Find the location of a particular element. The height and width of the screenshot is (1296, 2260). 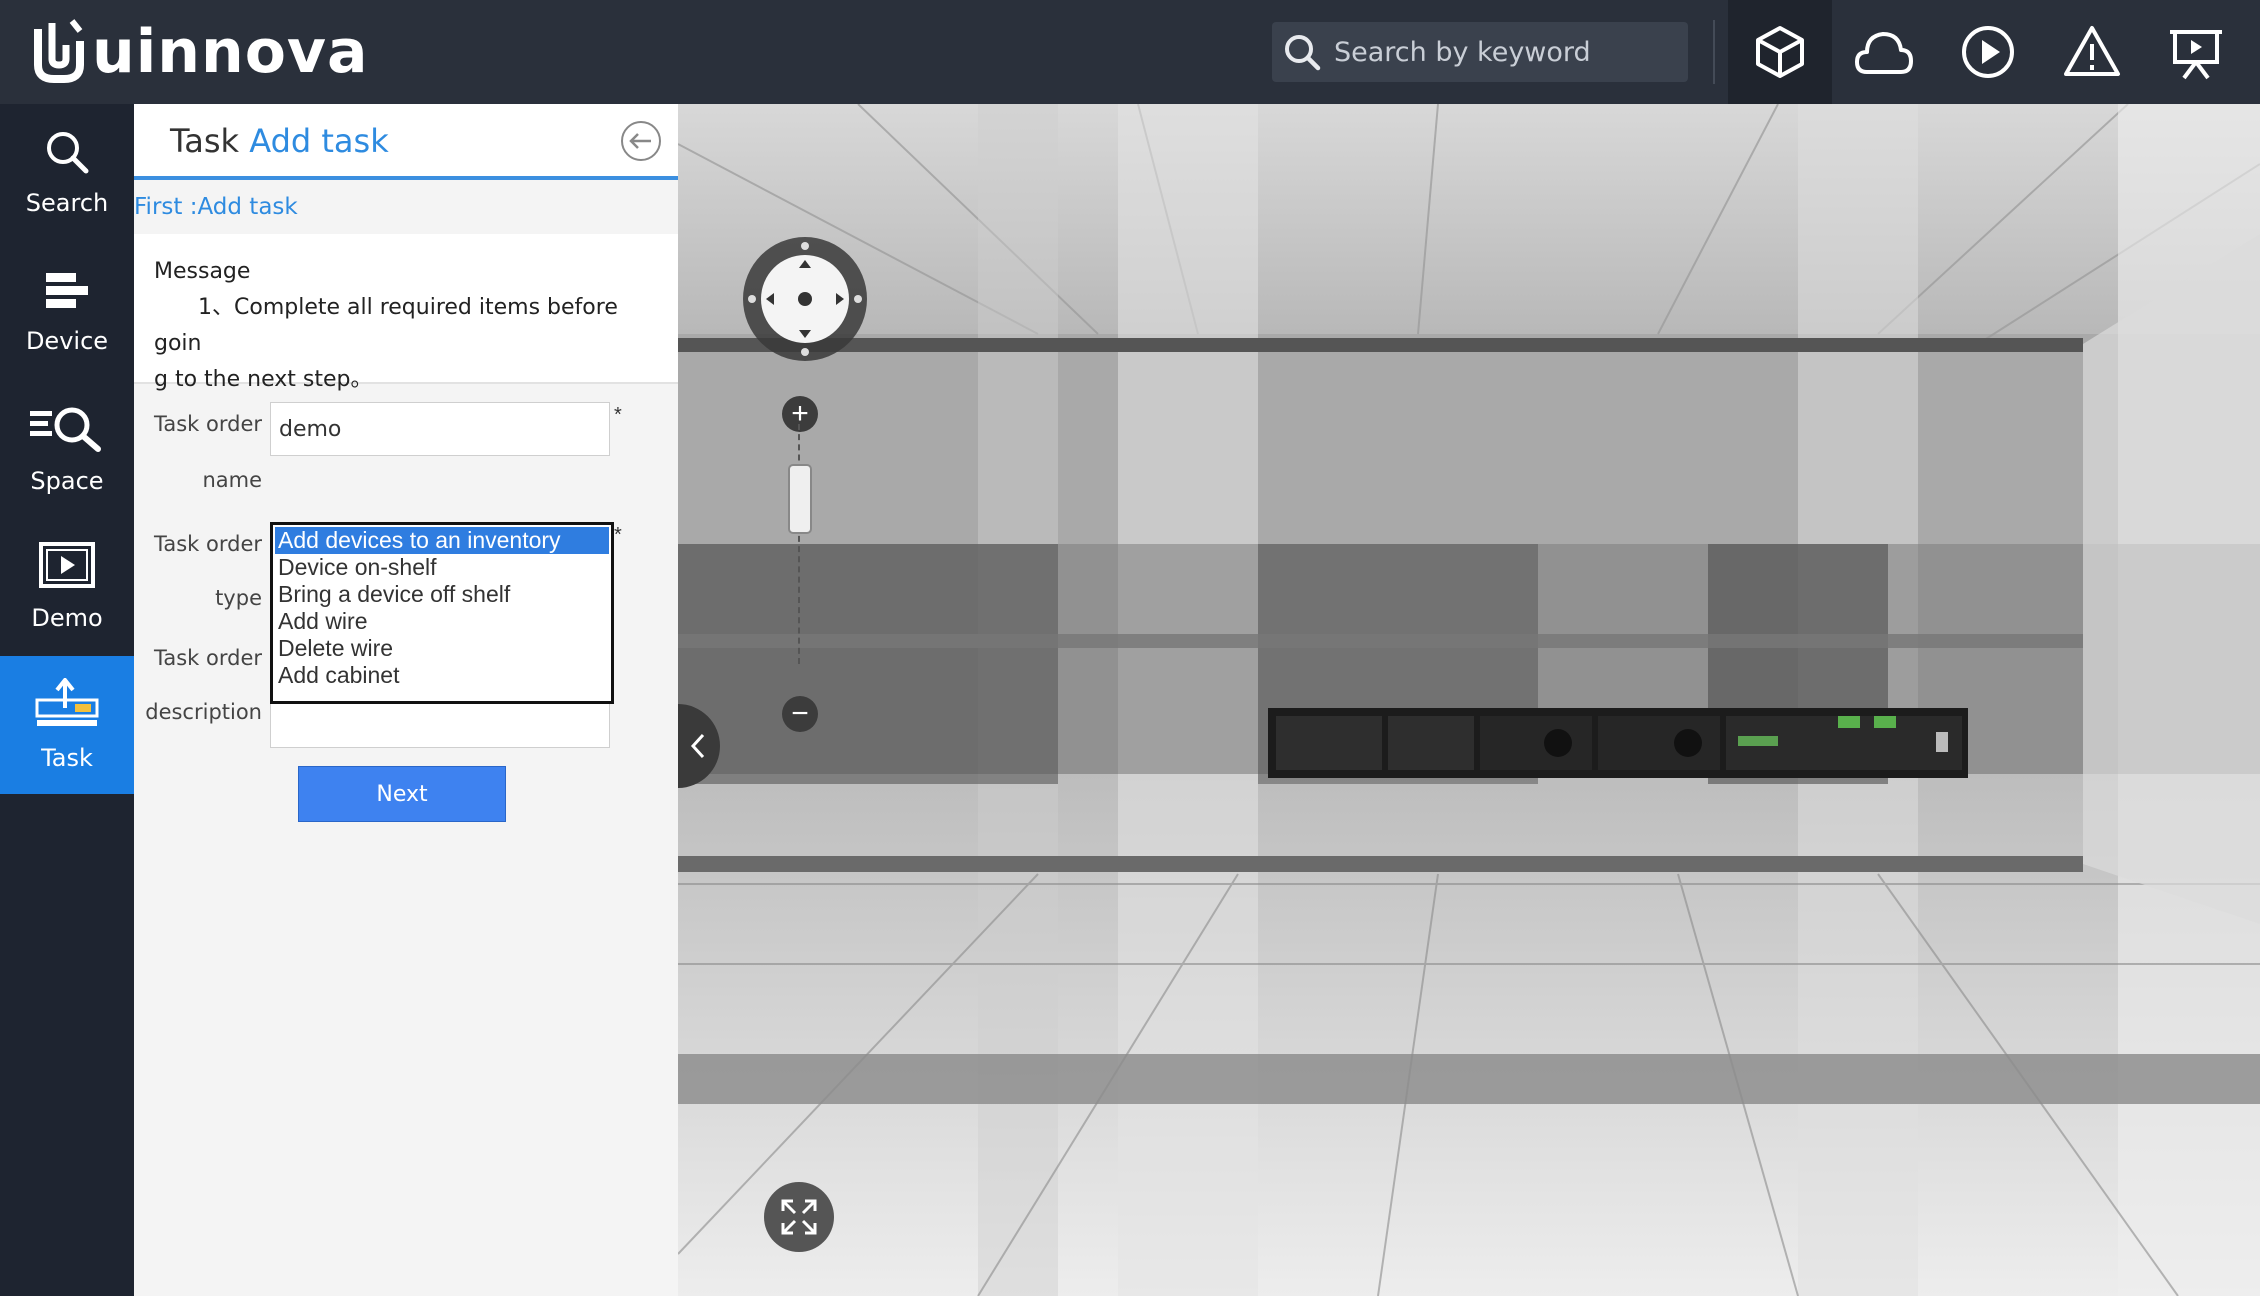

task-icon is located at coordinates (67, 702).